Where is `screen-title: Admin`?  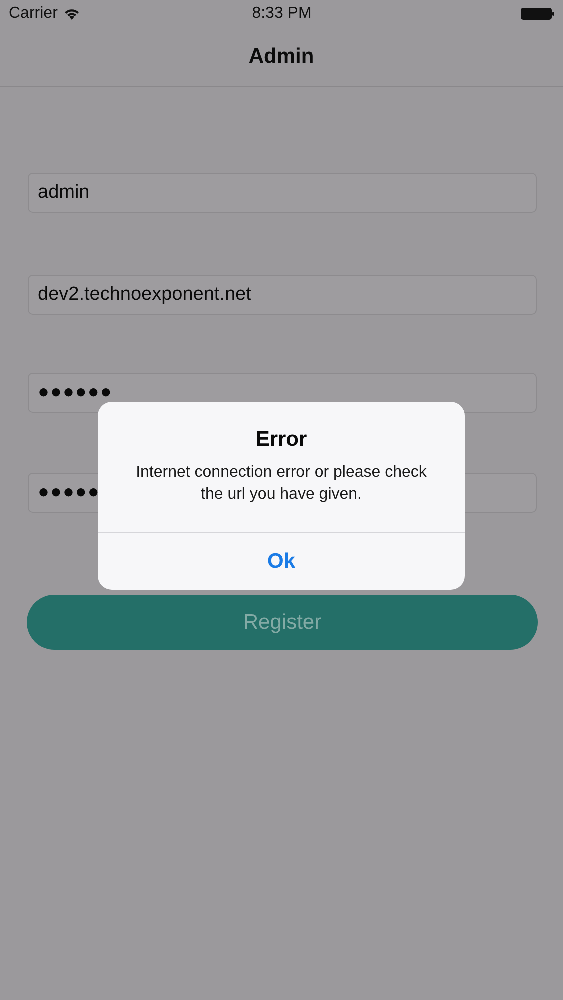 screen-title: Admin is located at coordinates (281, 57).